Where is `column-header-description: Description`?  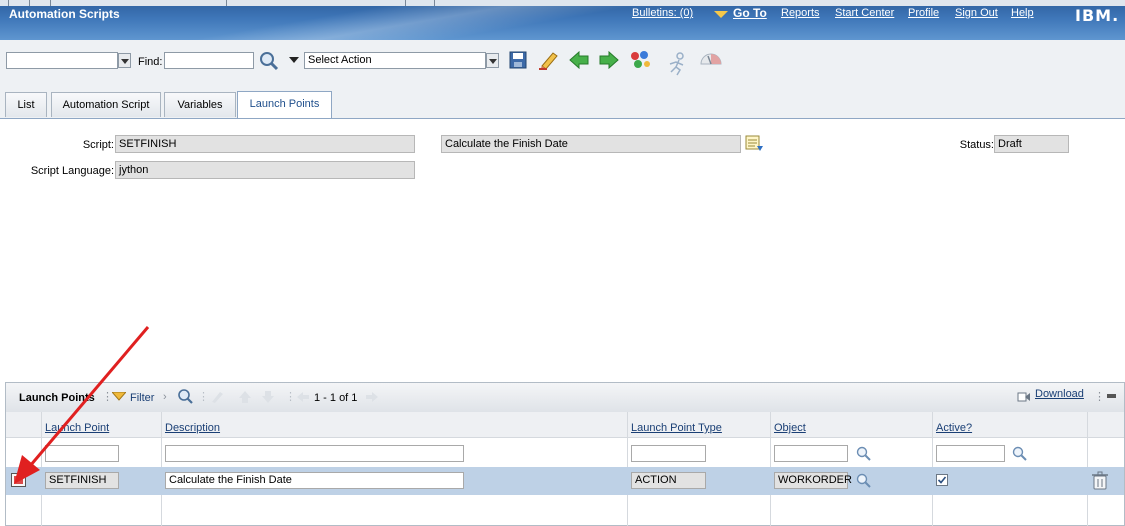 column-header-description: Description is located at coordinates (192, 428).